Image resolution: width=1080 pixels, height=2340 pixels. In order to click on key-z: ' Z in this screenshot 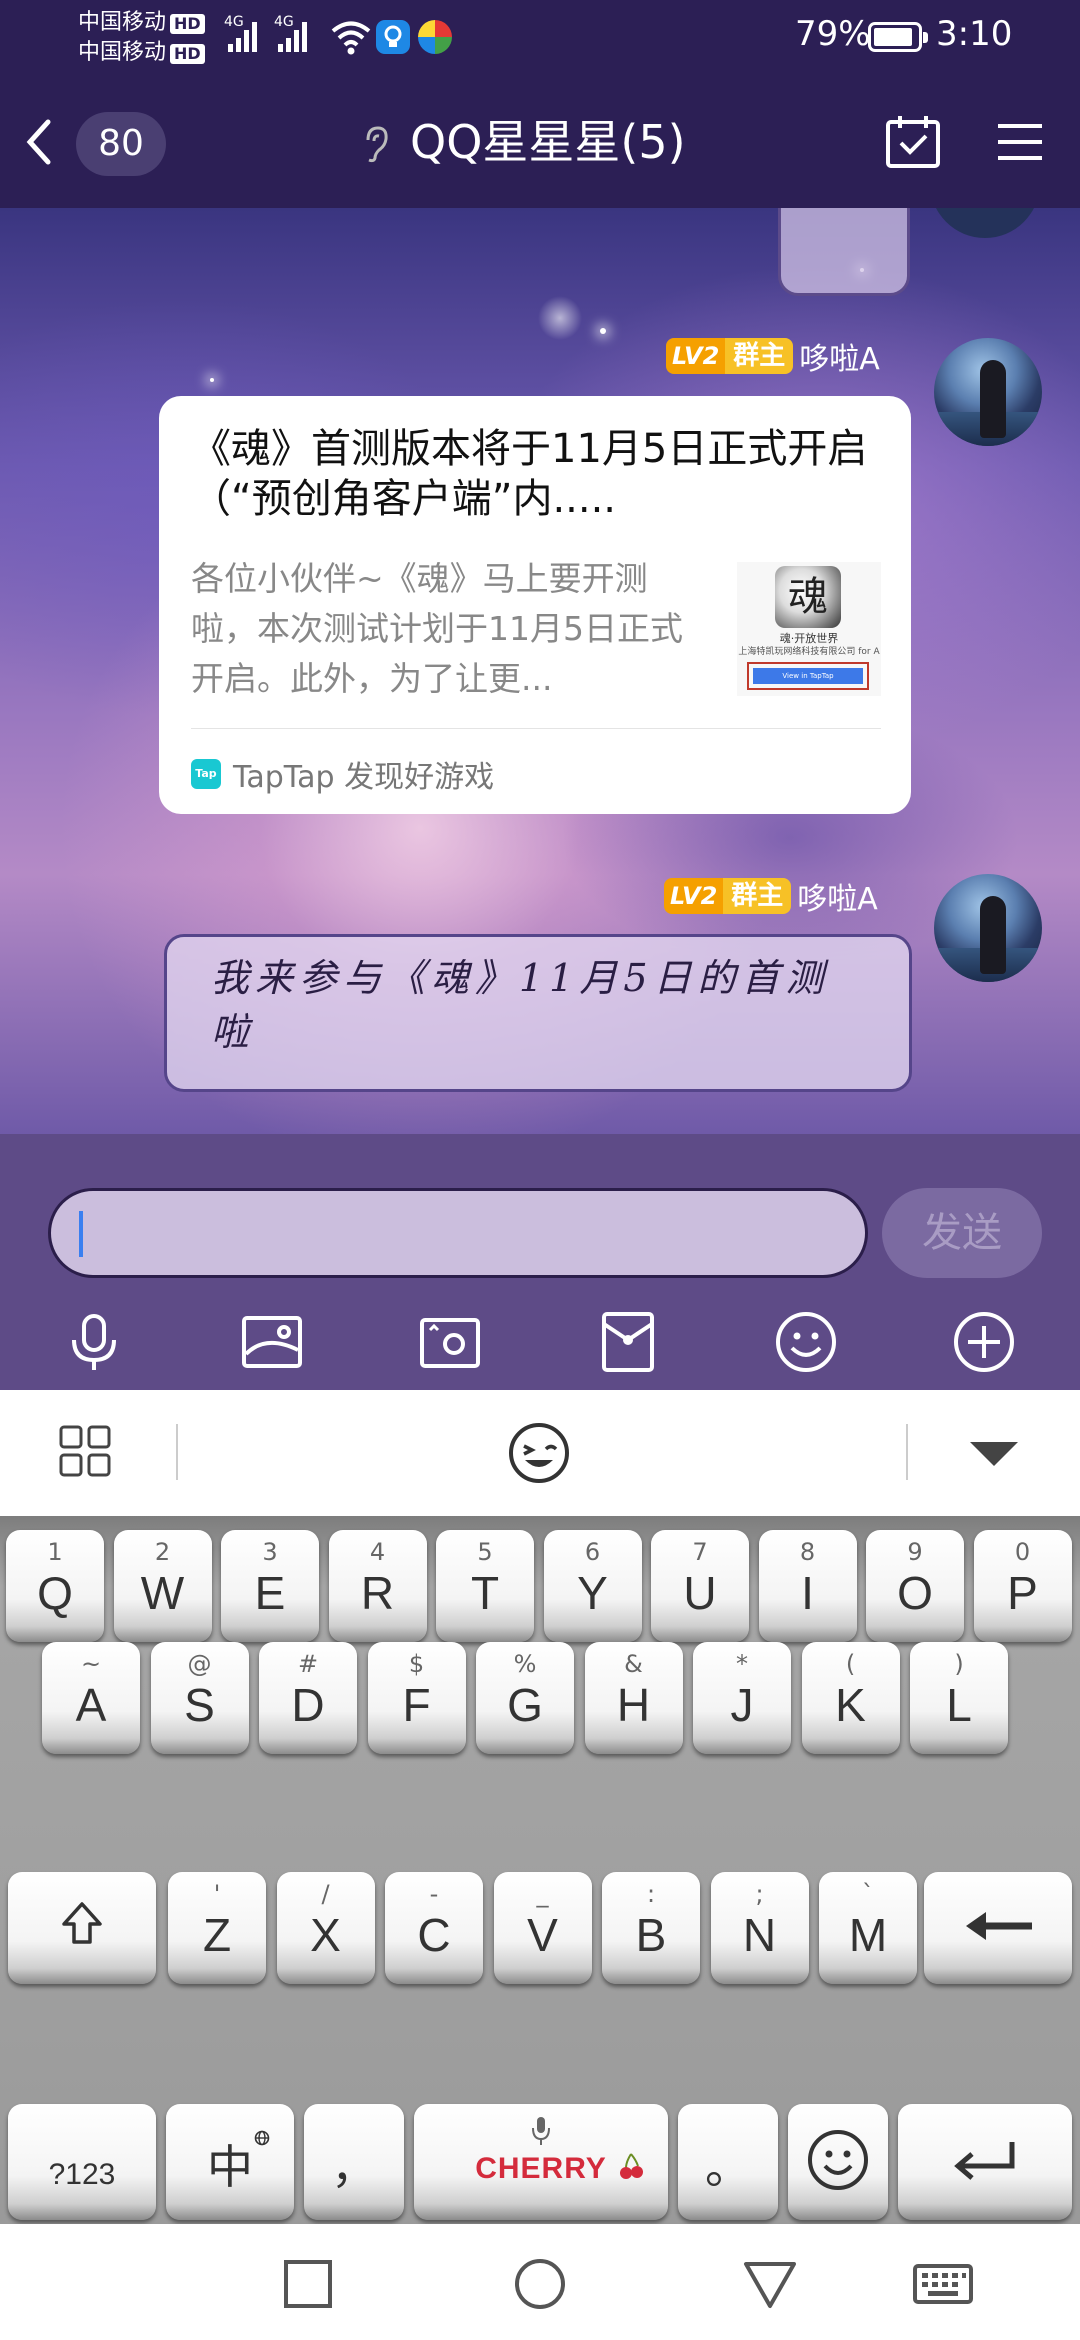, I will do `click(217, 1928)`.